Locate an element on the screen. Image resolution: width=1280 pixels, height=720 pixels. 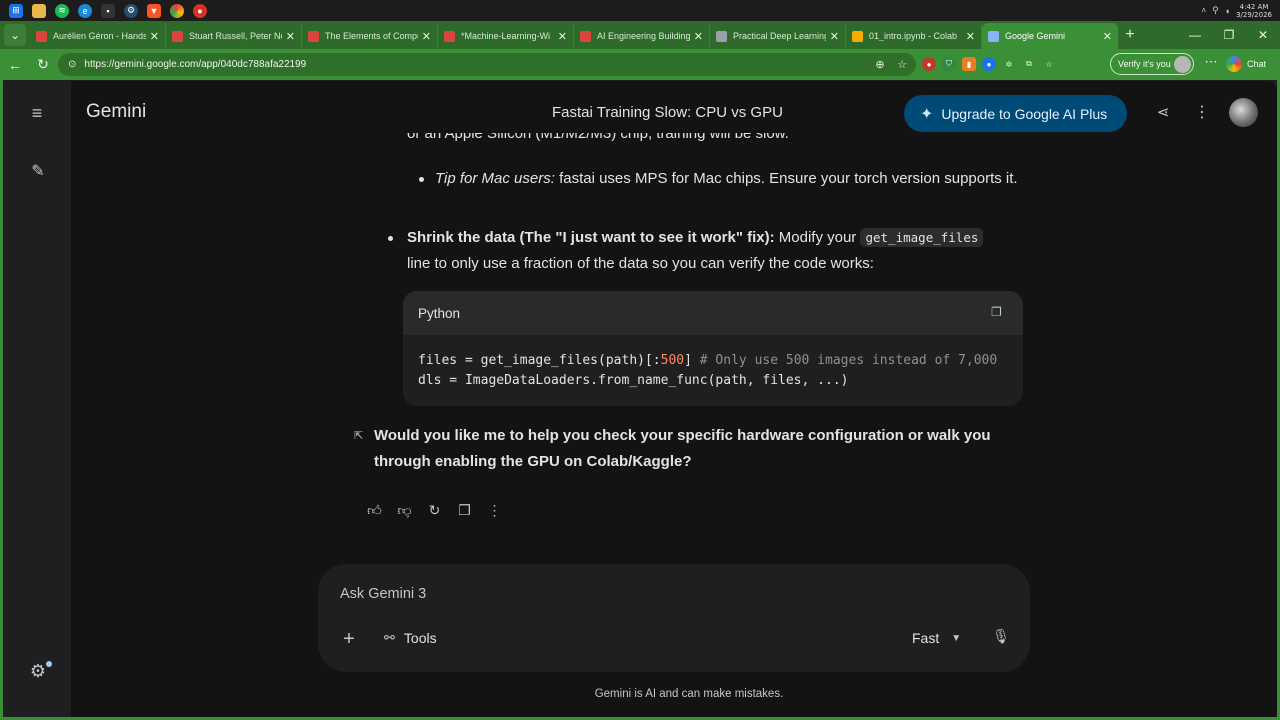
tools-button: ⚯ Tools is located at coordinates (410, 638).